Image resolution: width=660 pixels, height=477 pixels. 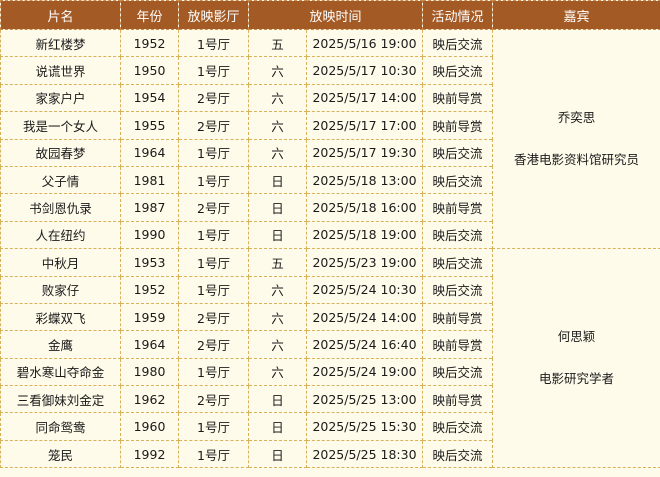 I want to click on film-title-cell: 笼民, so click(x=60, y=454).